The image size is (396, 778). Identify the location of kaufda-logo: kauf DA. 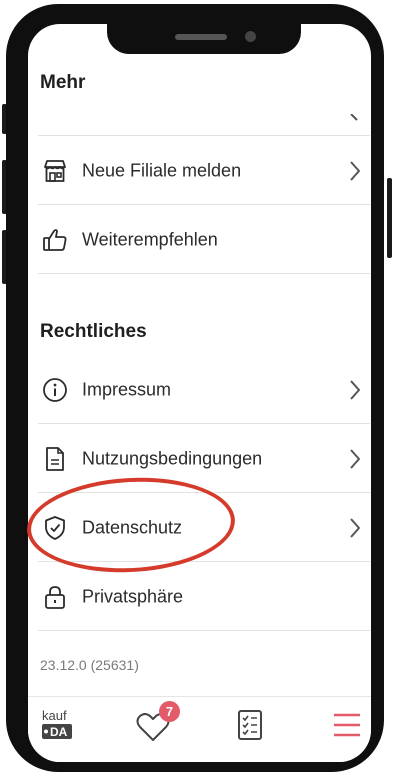
(57, 723).